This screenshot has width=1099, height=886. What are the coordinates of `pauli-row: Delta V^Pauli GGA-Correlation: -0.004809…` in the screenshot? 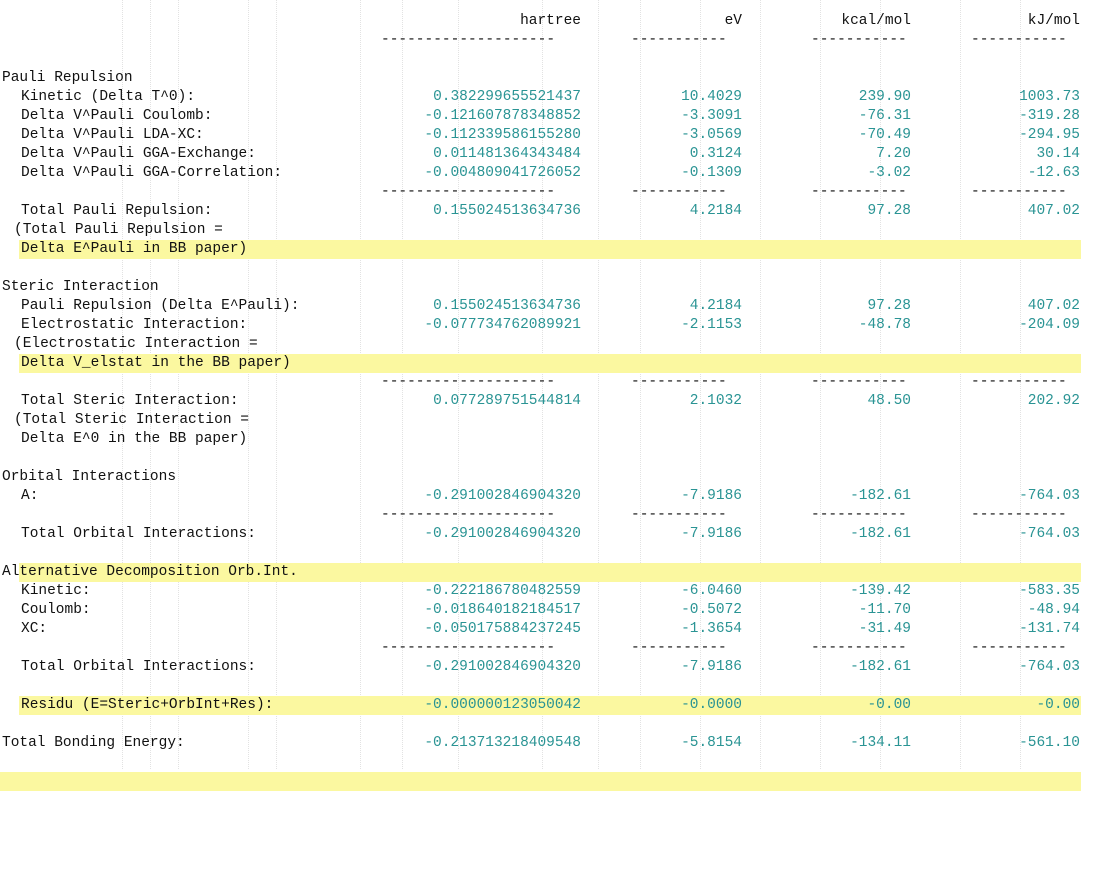 It's located at (549, 173).